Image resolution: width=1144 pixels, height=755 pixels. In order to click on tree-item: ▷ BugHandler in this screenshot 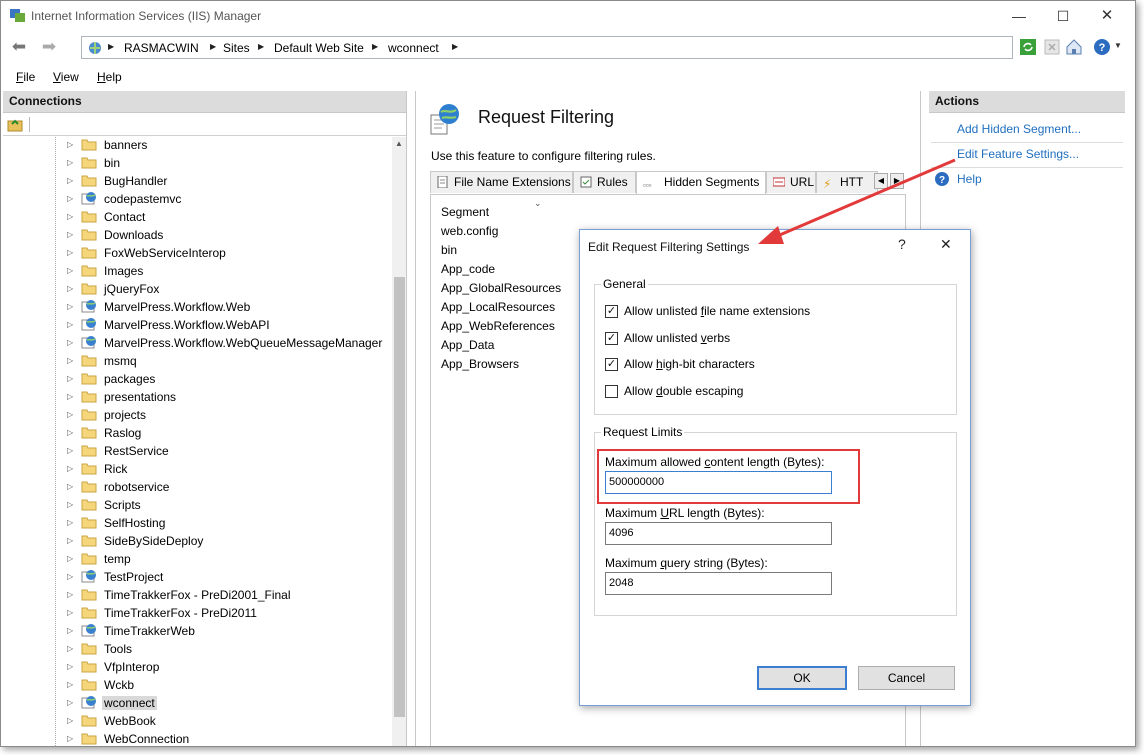, I will do `click(227, 181)`.